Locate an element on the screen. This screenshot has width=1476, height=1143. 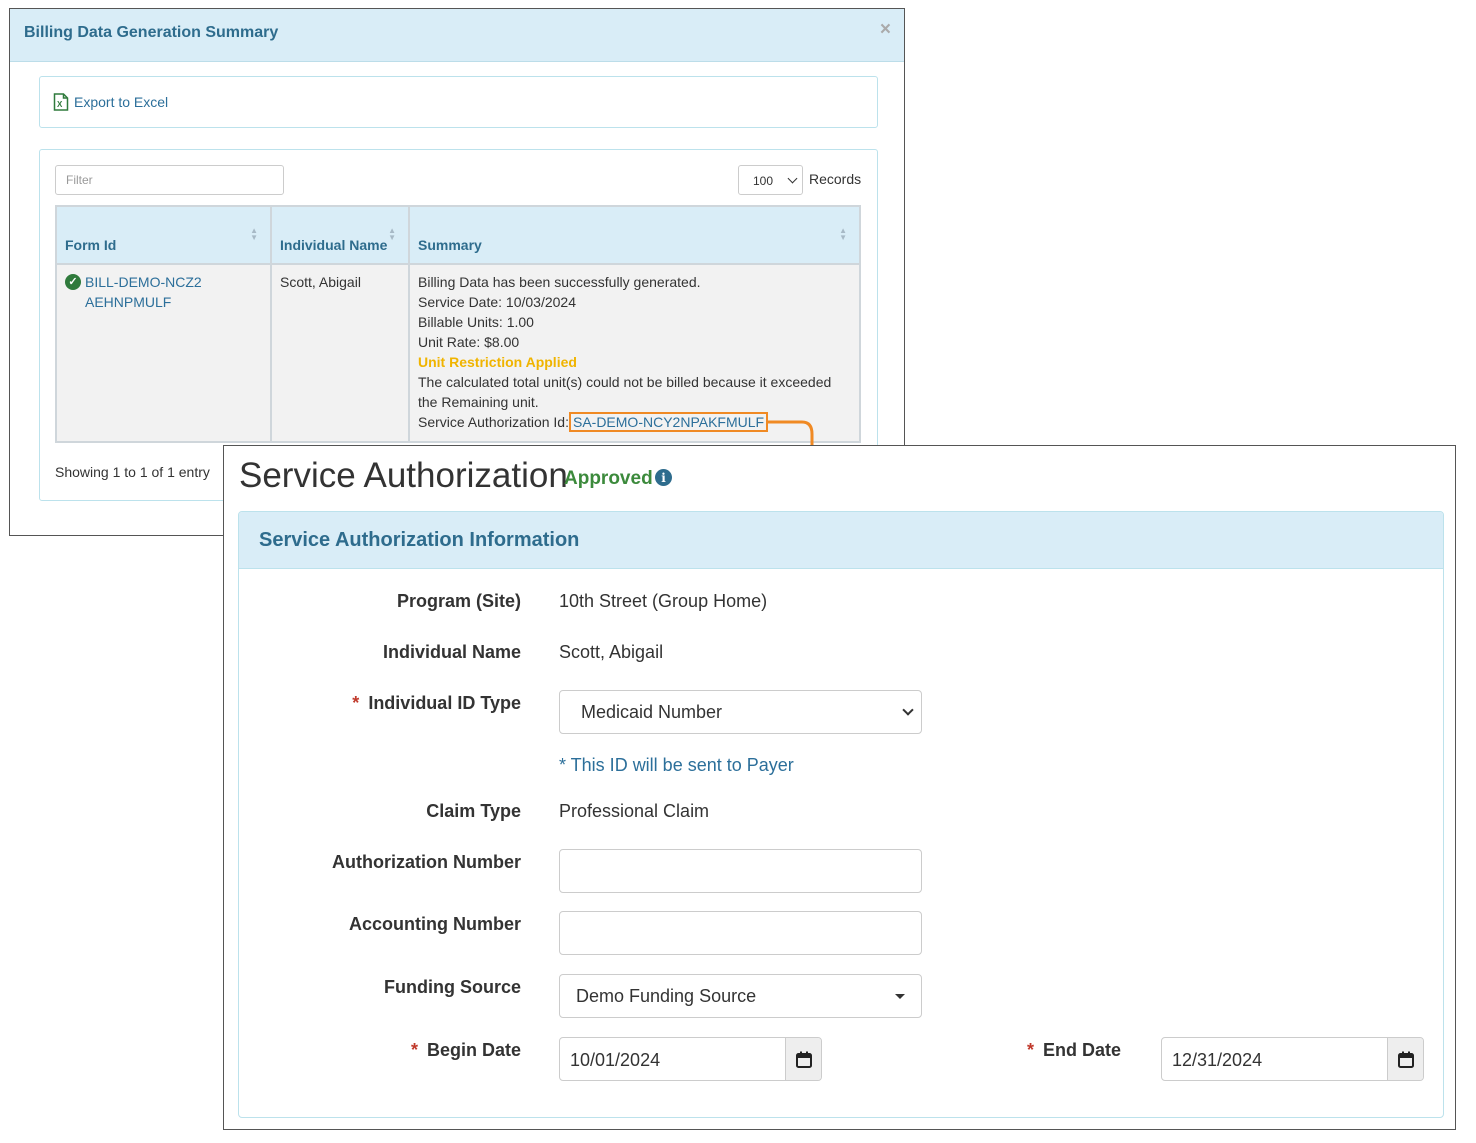
form-id-link: BILL-DEMO-NCZ2AEHNPMULF is located at coordinates (147, 292).